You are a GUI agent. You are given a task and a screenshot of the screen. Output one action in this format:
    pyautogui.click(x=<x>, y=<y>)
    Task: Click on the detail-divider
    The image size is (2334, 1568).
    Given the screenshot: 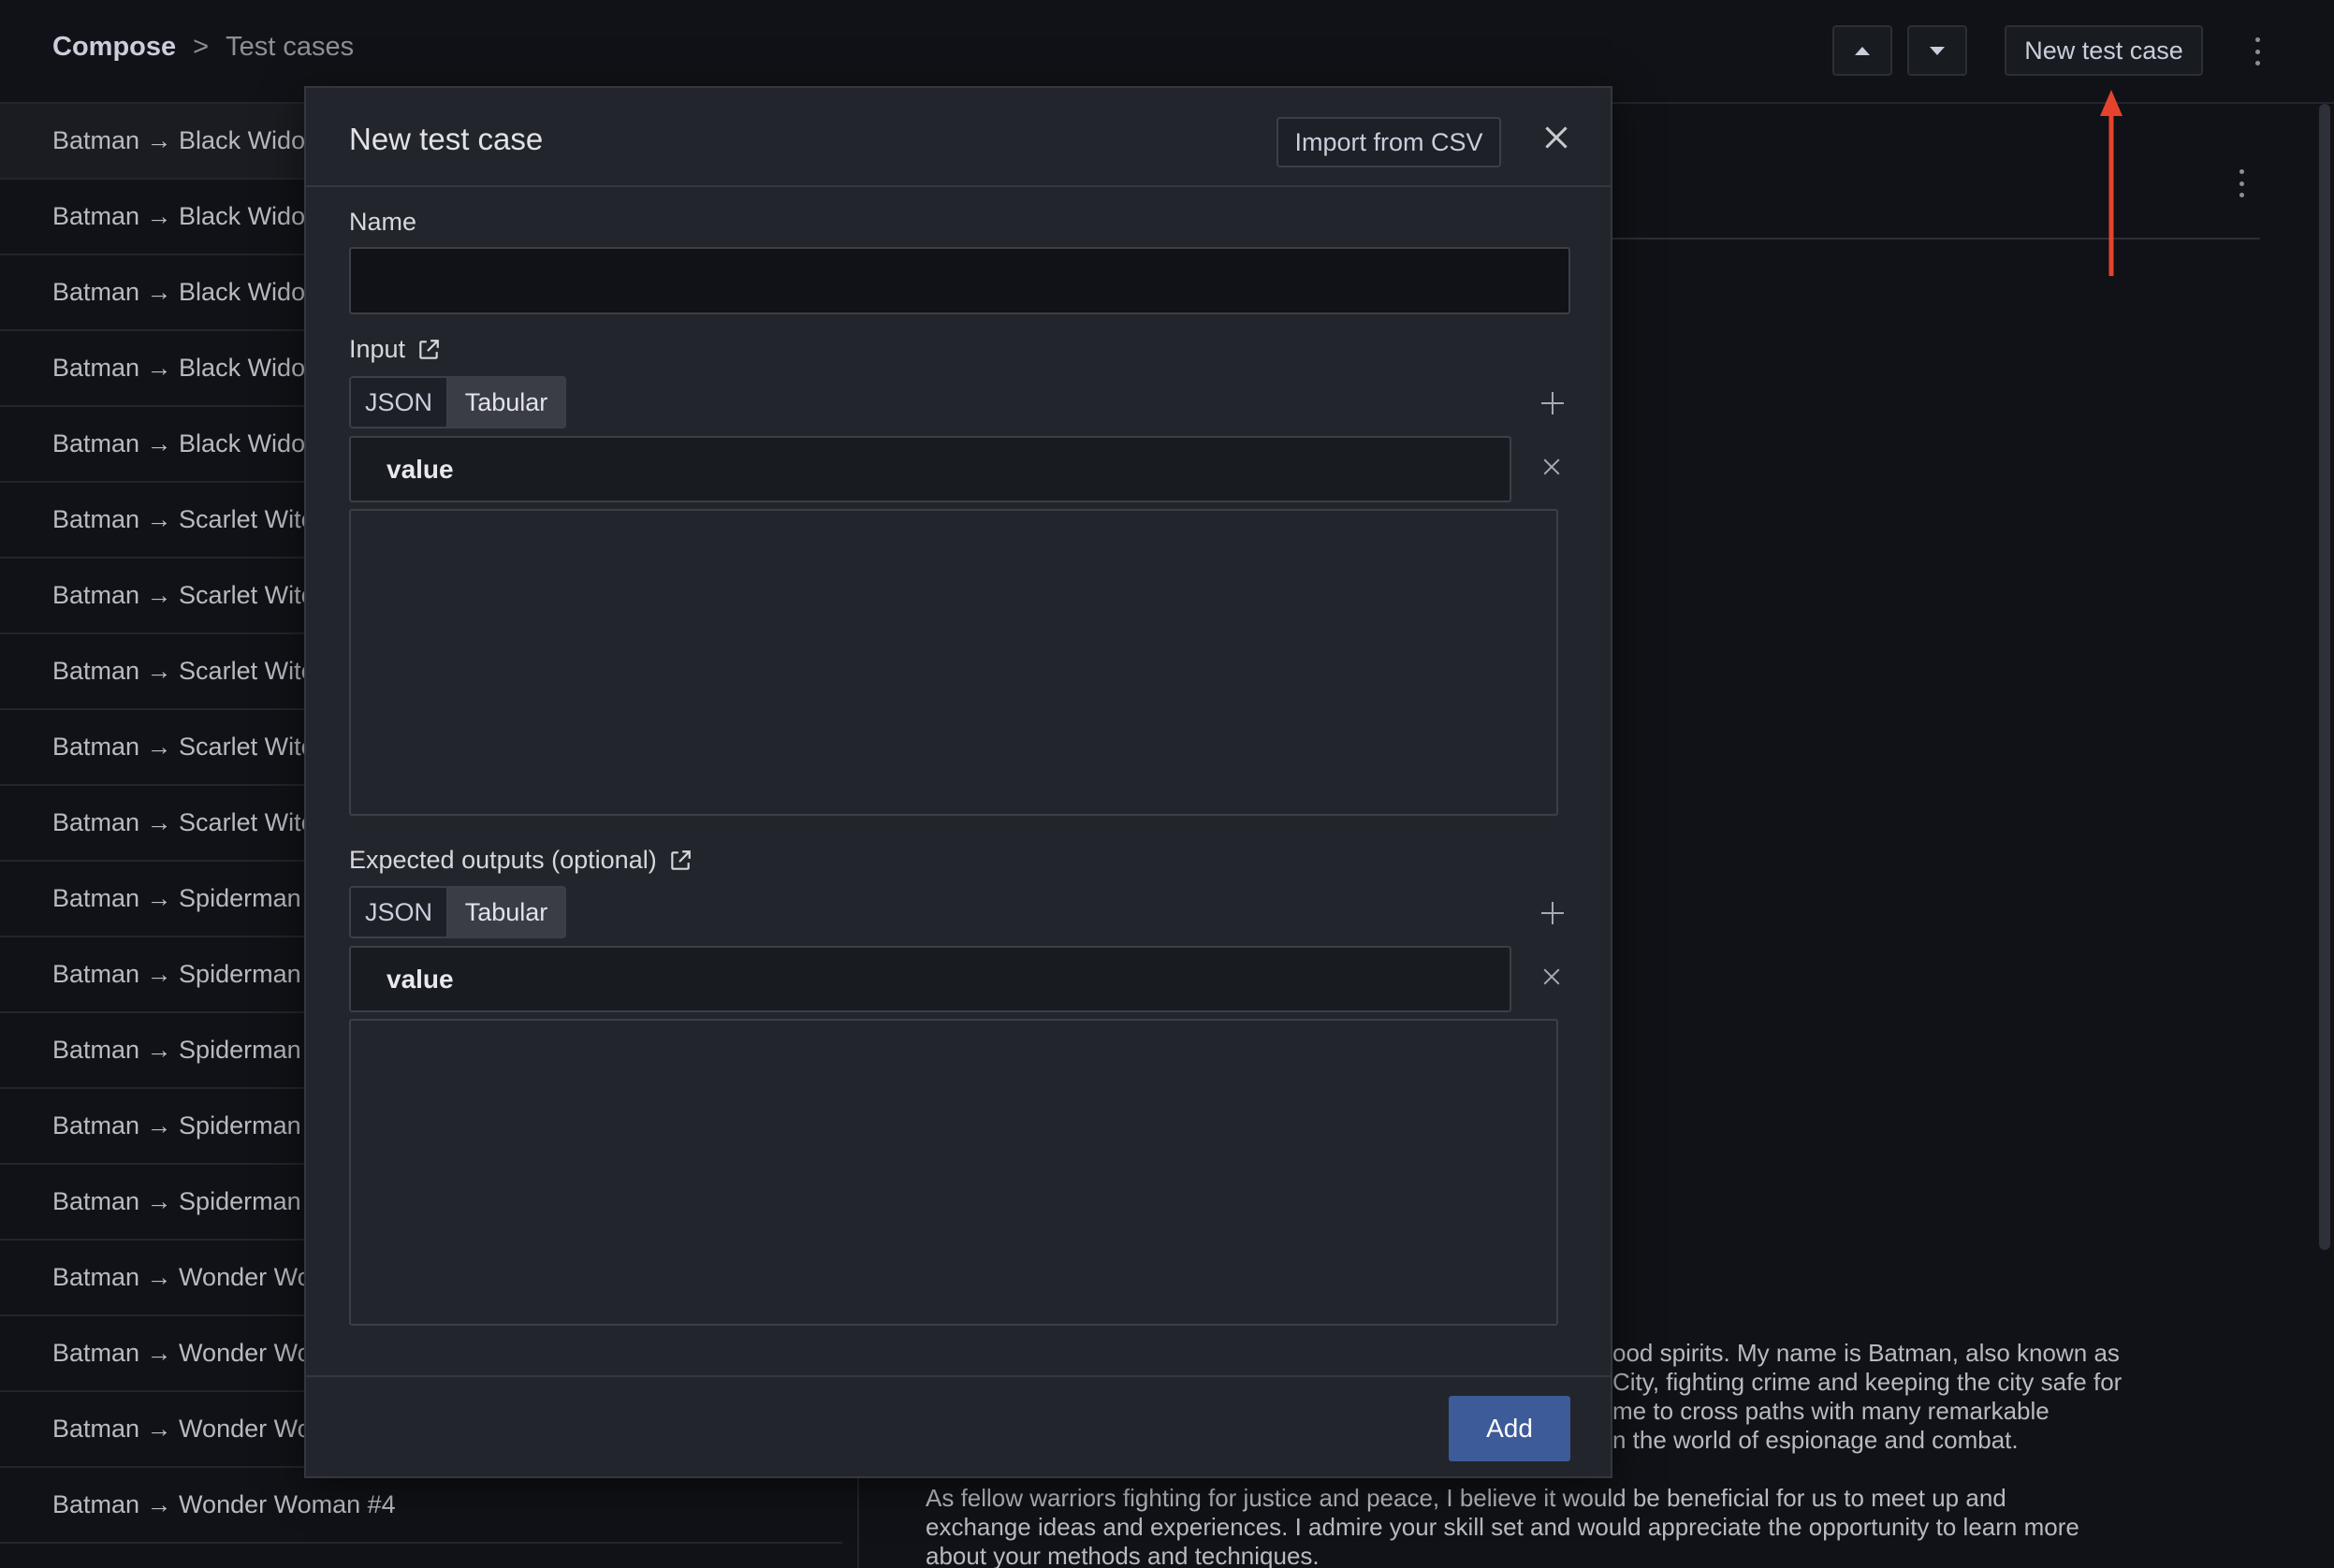 What is the action you would take?
    pyautogui.click(x=1935, y=239)
    